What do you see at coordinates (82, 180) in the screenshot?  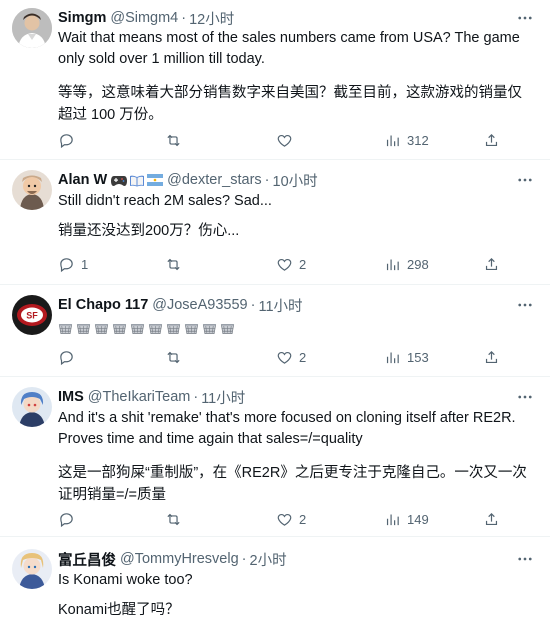 I see `author-name: Alan W` at bounding box center [82, 180].